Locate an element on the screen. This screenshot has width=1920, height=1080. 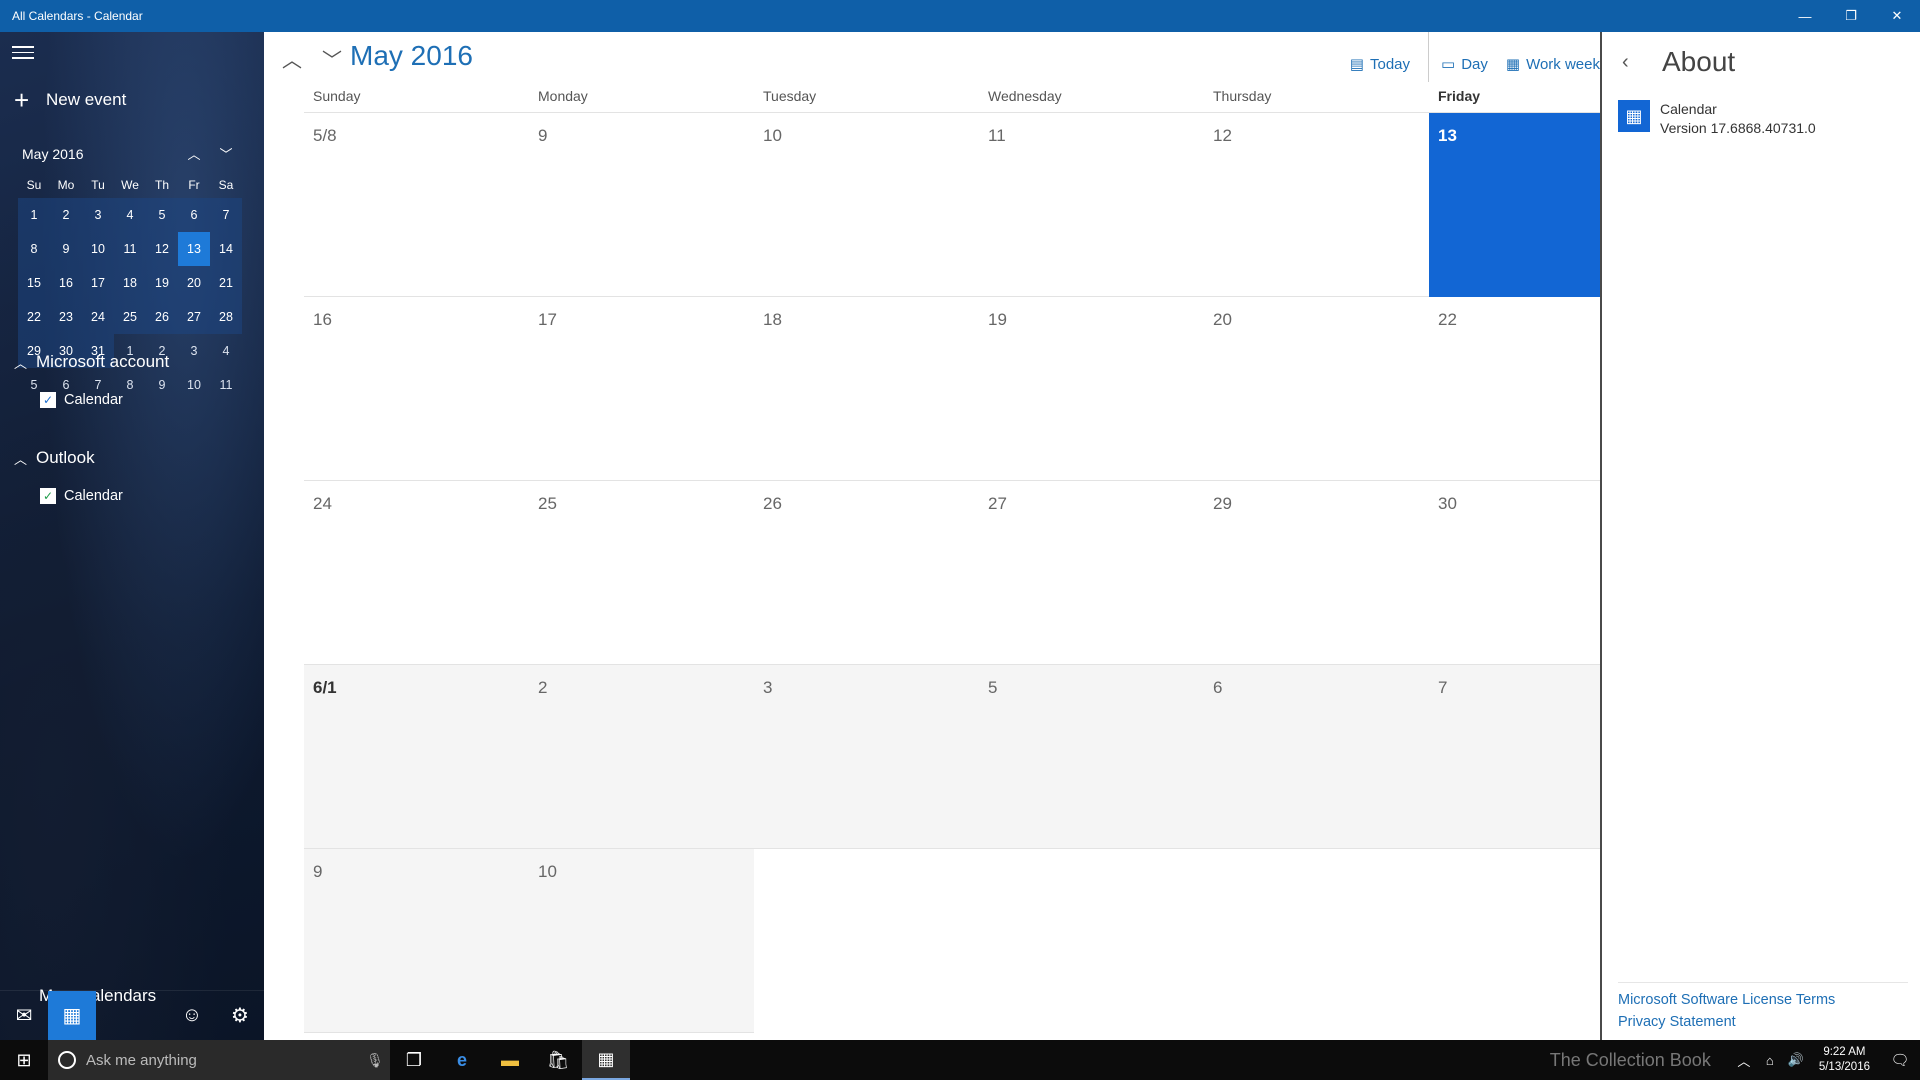
minimize-button: — is located at coordinates (1805, 16).